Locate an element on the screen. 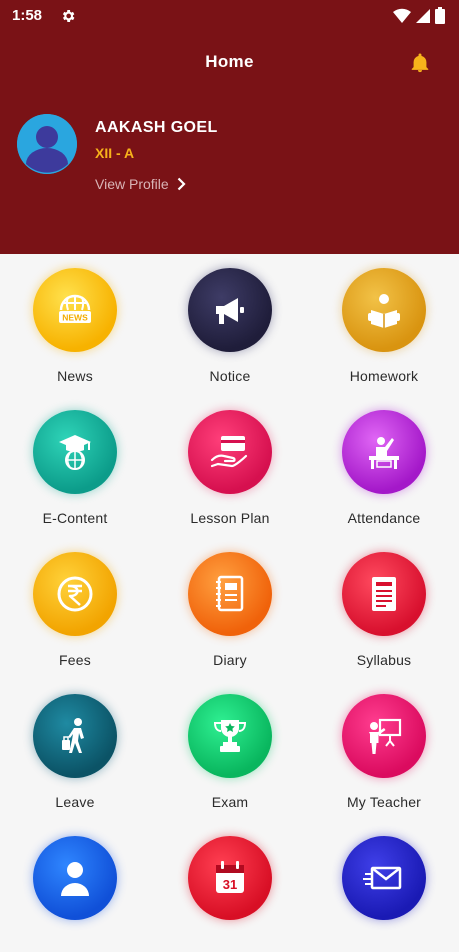  news-globe-icon: NEWS is located at coordinates (75, 308).